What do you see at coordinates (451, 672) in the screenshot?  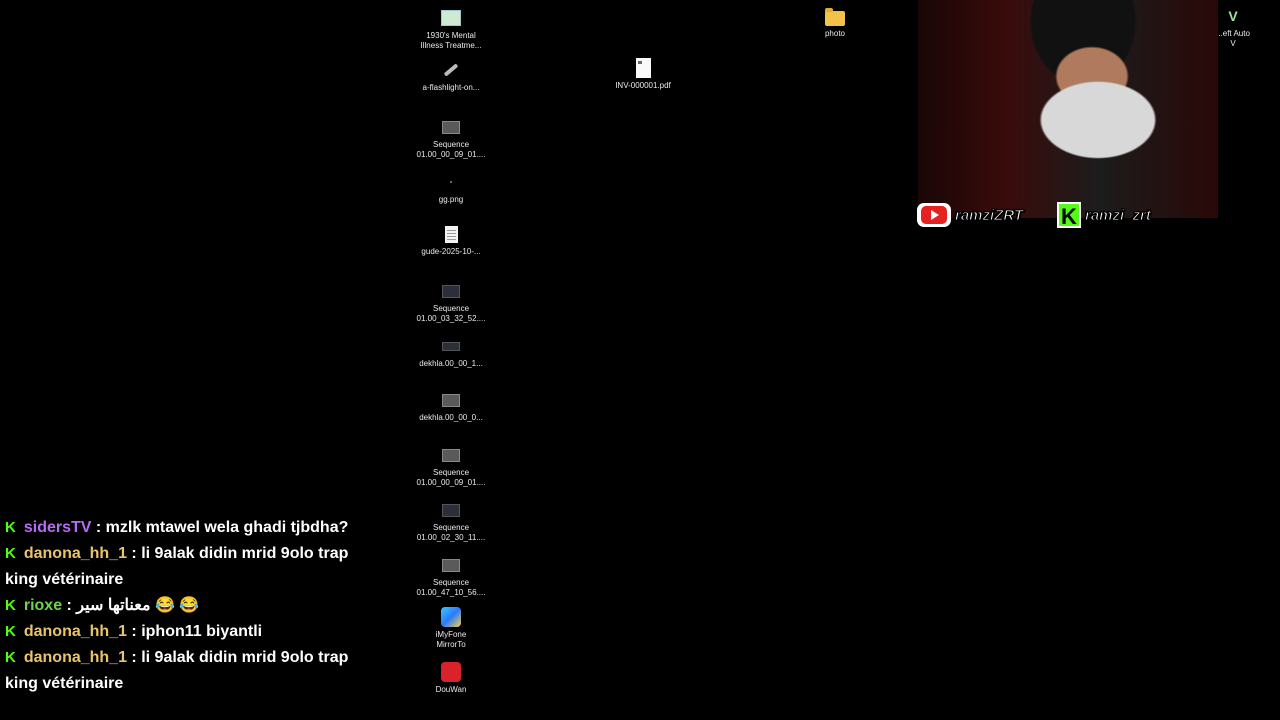 I see `douwan-app-icon` at bounding box center [451, 672].